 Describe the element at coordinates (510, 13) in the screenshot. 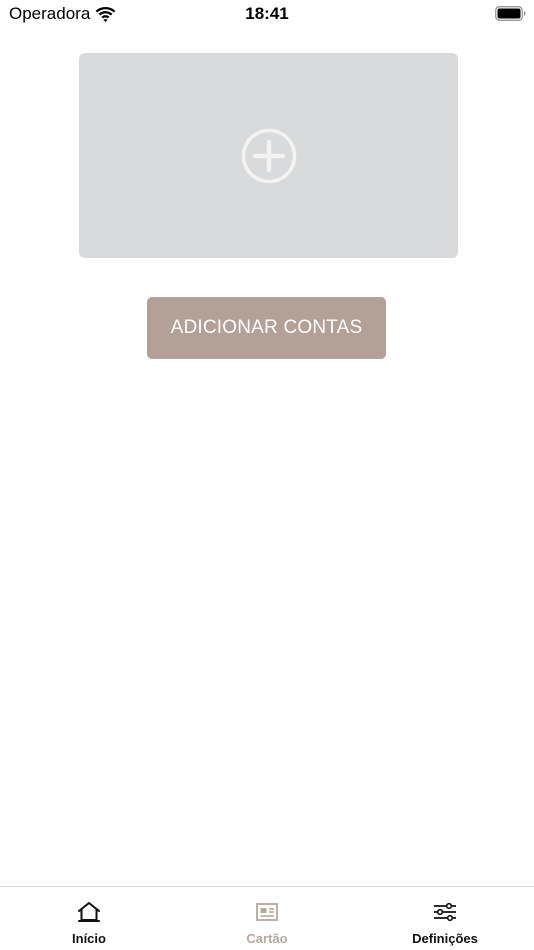

I see `battery-icon` at that location.